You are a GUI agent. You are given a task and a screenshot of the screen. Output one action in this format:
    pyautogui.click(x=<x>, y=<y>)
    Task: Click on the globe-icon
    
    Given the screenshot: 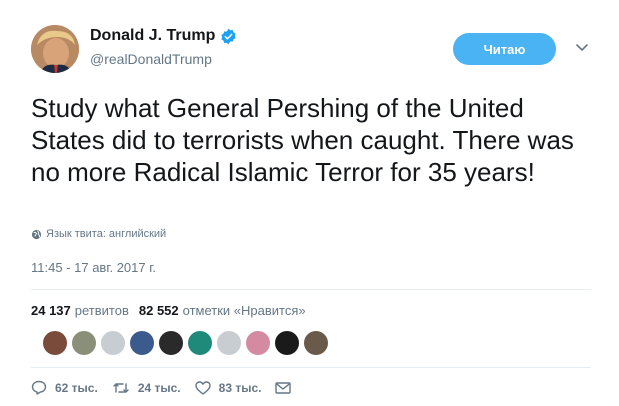 What is the action you would take?
    pyautogui.click(x=36, y=234)
    